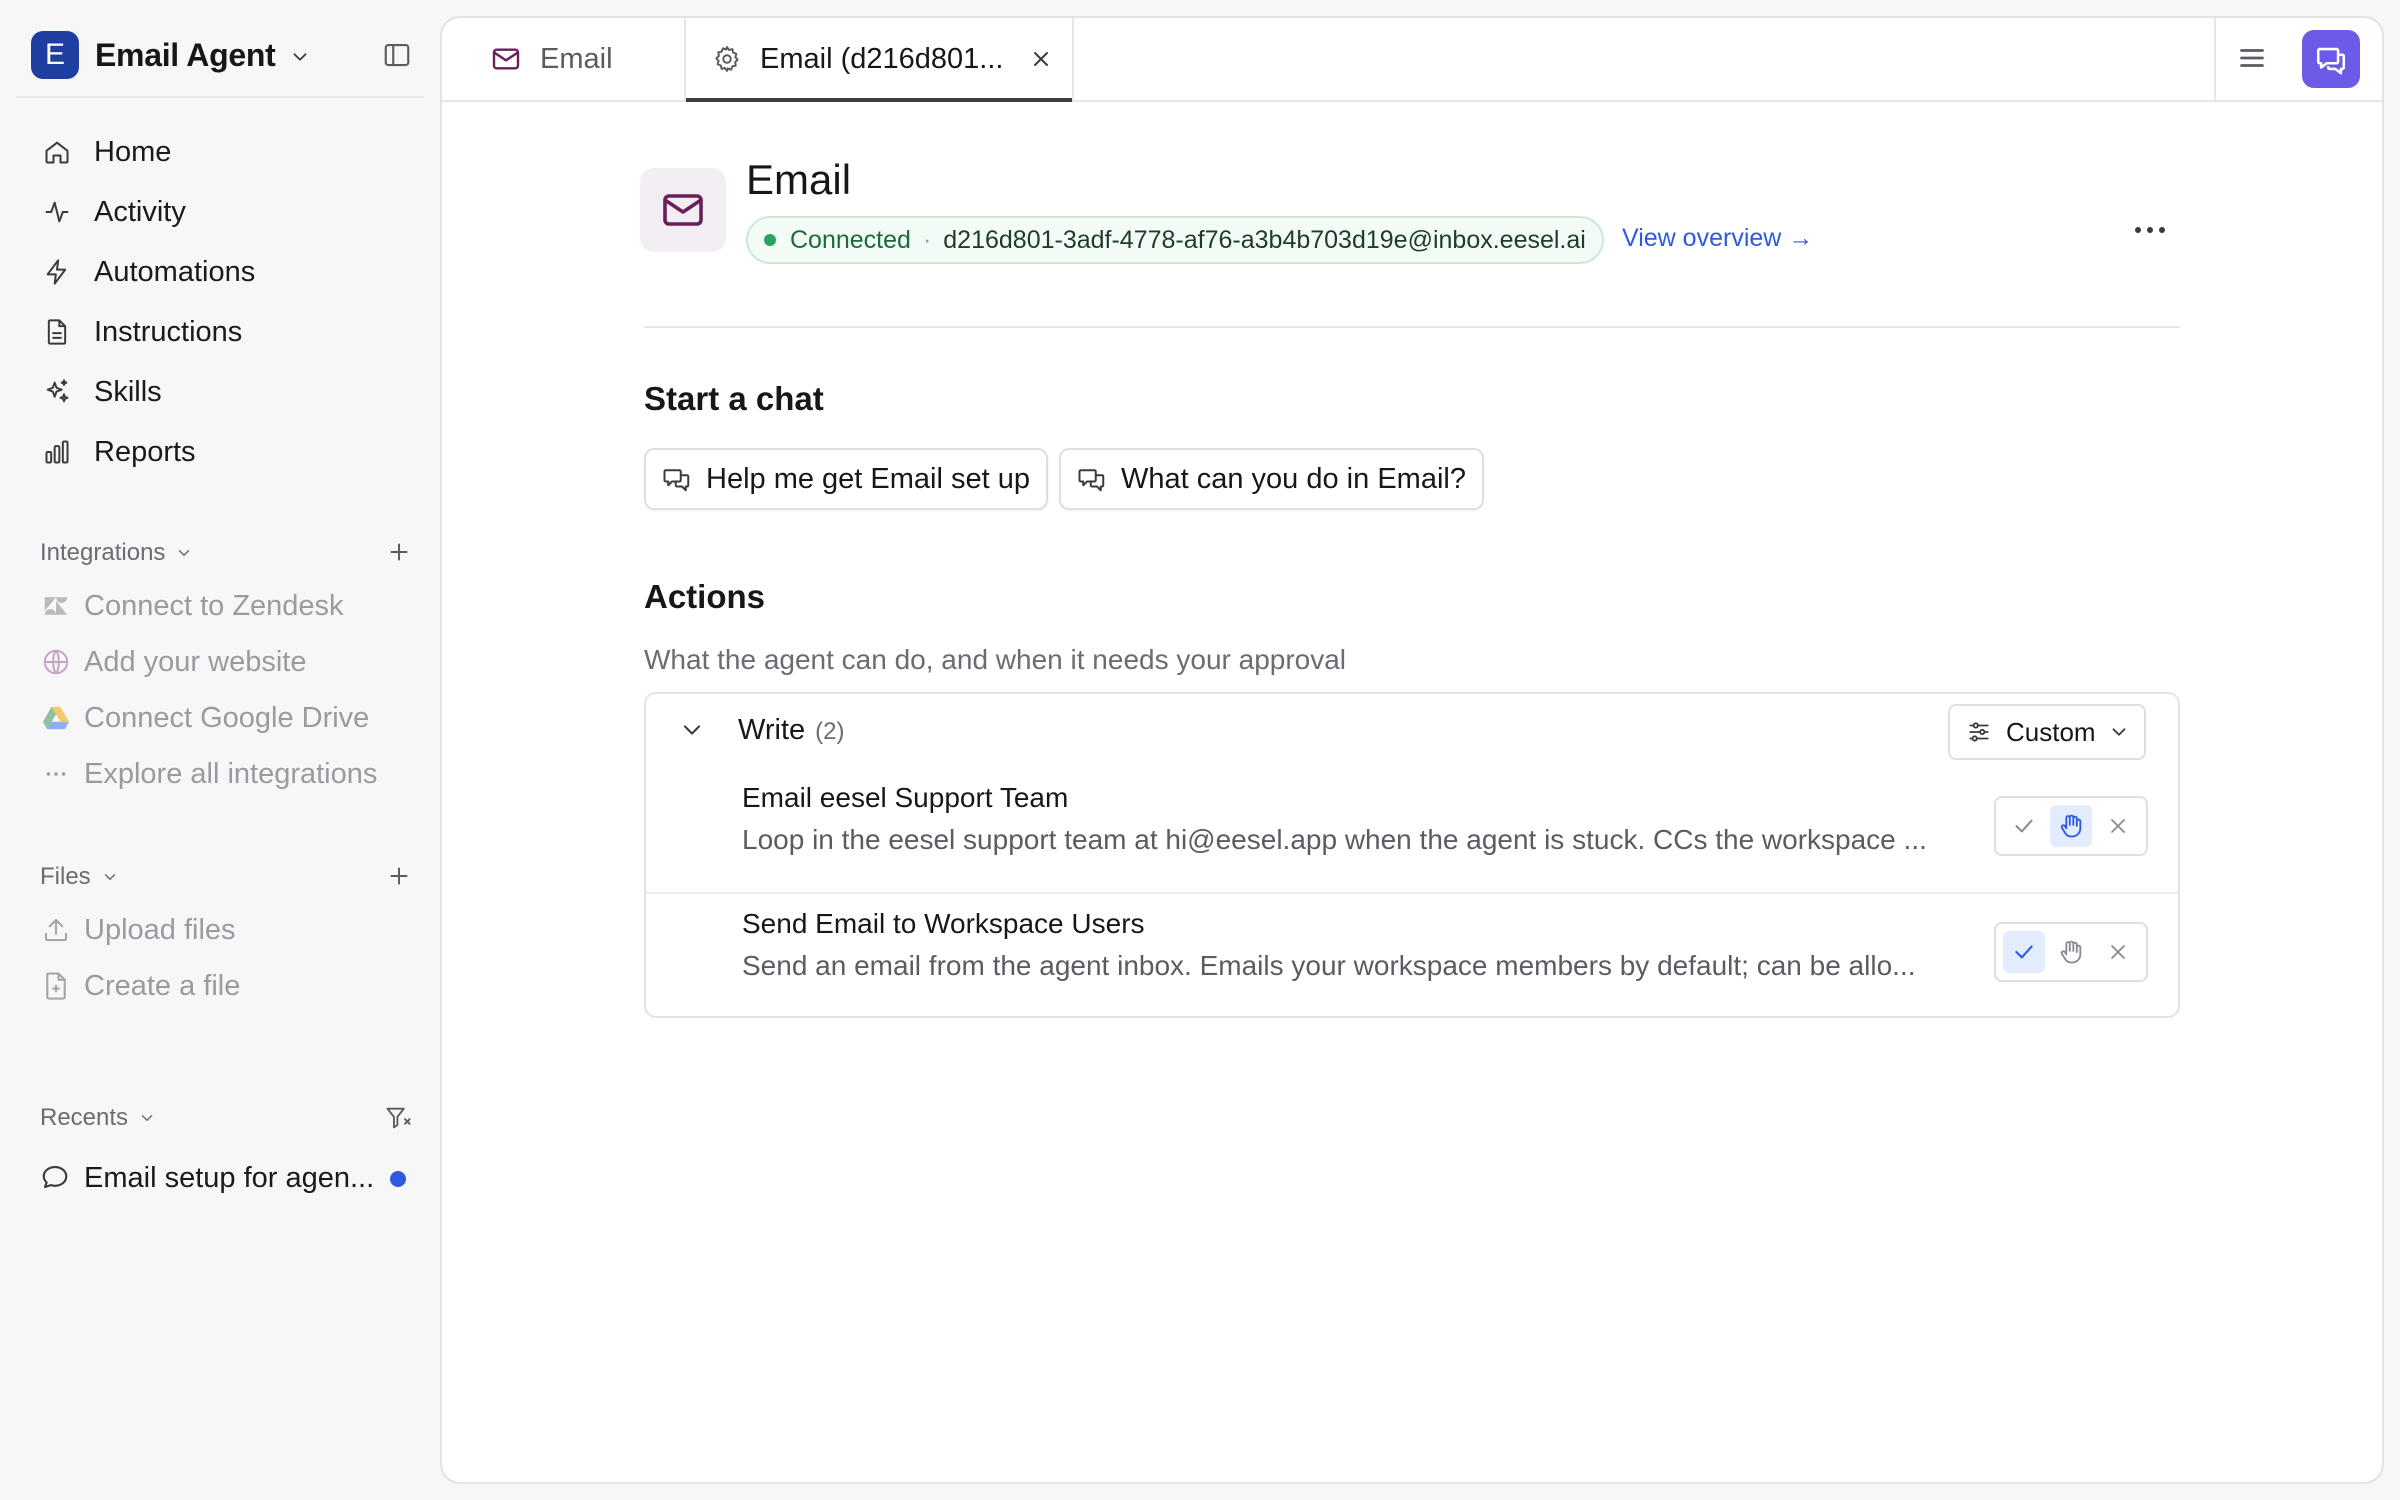 Image resolution: width=2400 pixels, height=1500 pixels. Describe the element at coordinates (56, 774) in the screenshot. I see `ellipsis-icon` at that location.